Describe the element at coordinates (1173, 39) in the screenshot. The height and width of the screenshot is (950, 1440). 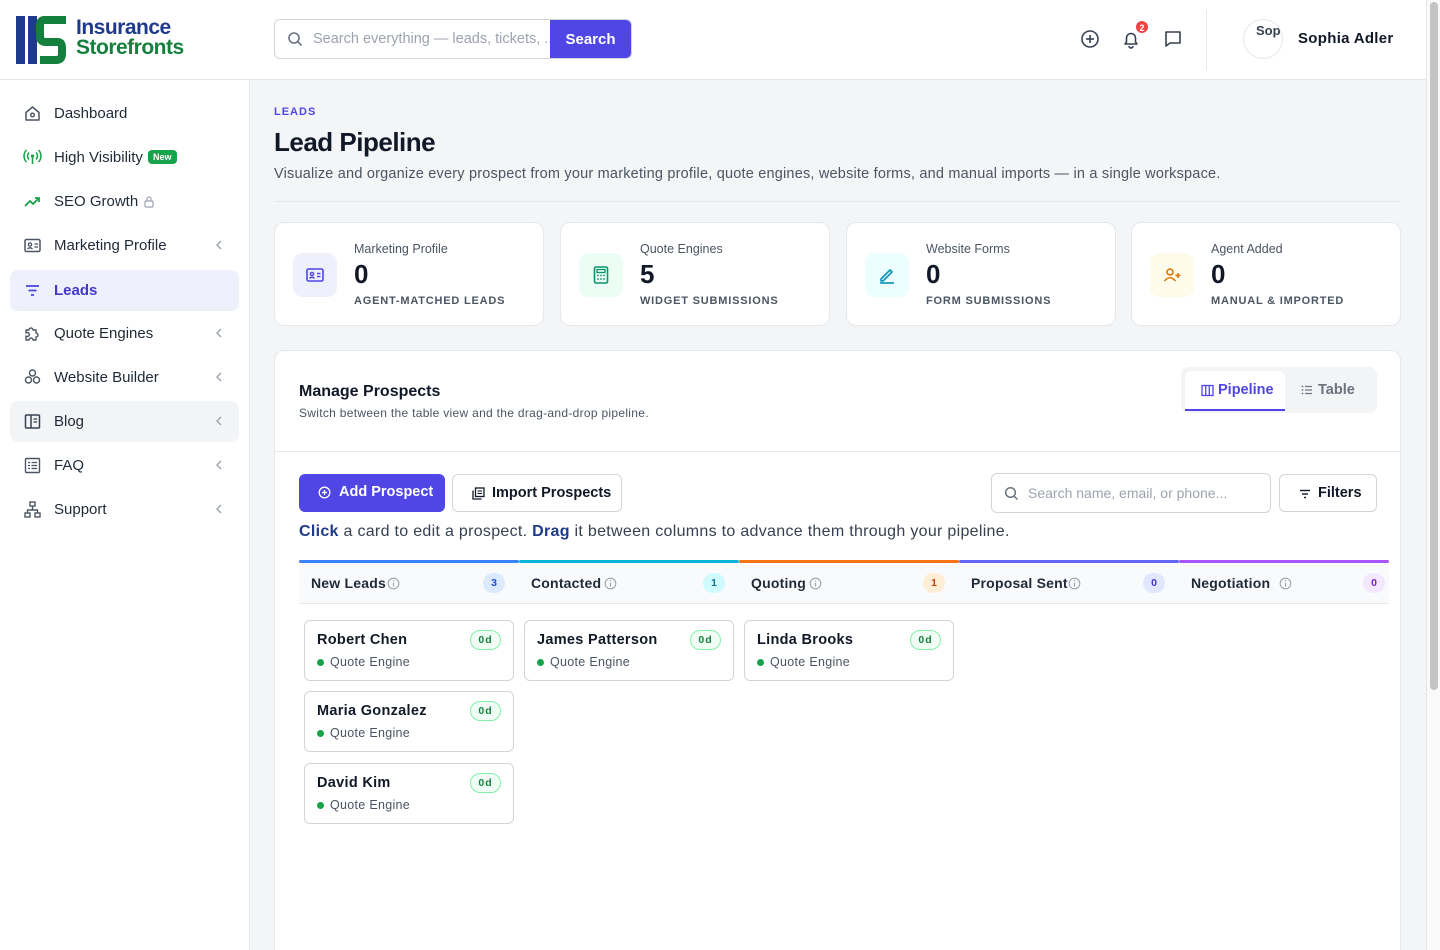
I see `chat-icon` at that location.